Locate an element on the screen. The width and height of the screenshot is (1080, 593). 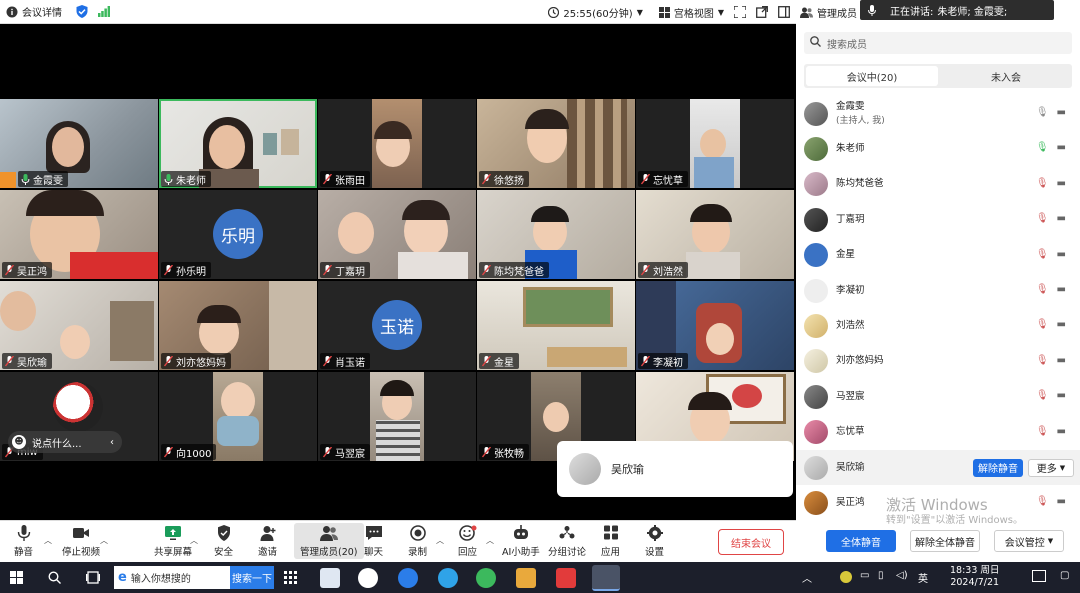
volume-icon: ◁) is located at coordinates (902, 575).